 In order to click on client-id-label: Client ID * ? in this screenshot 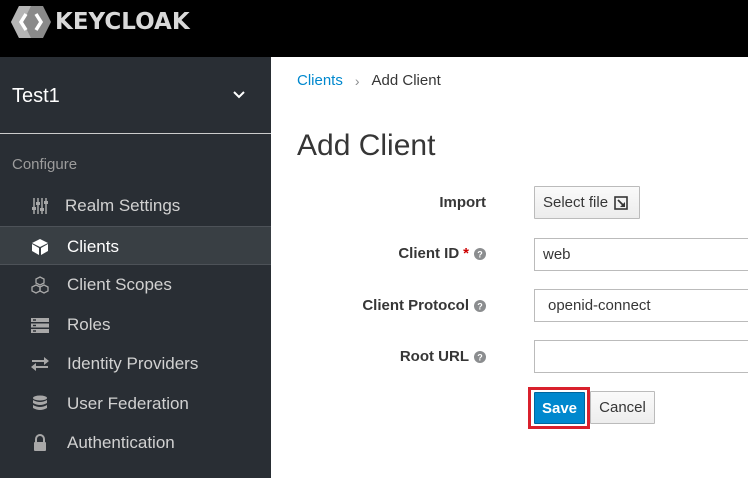, I will do `click(442, 253)`.